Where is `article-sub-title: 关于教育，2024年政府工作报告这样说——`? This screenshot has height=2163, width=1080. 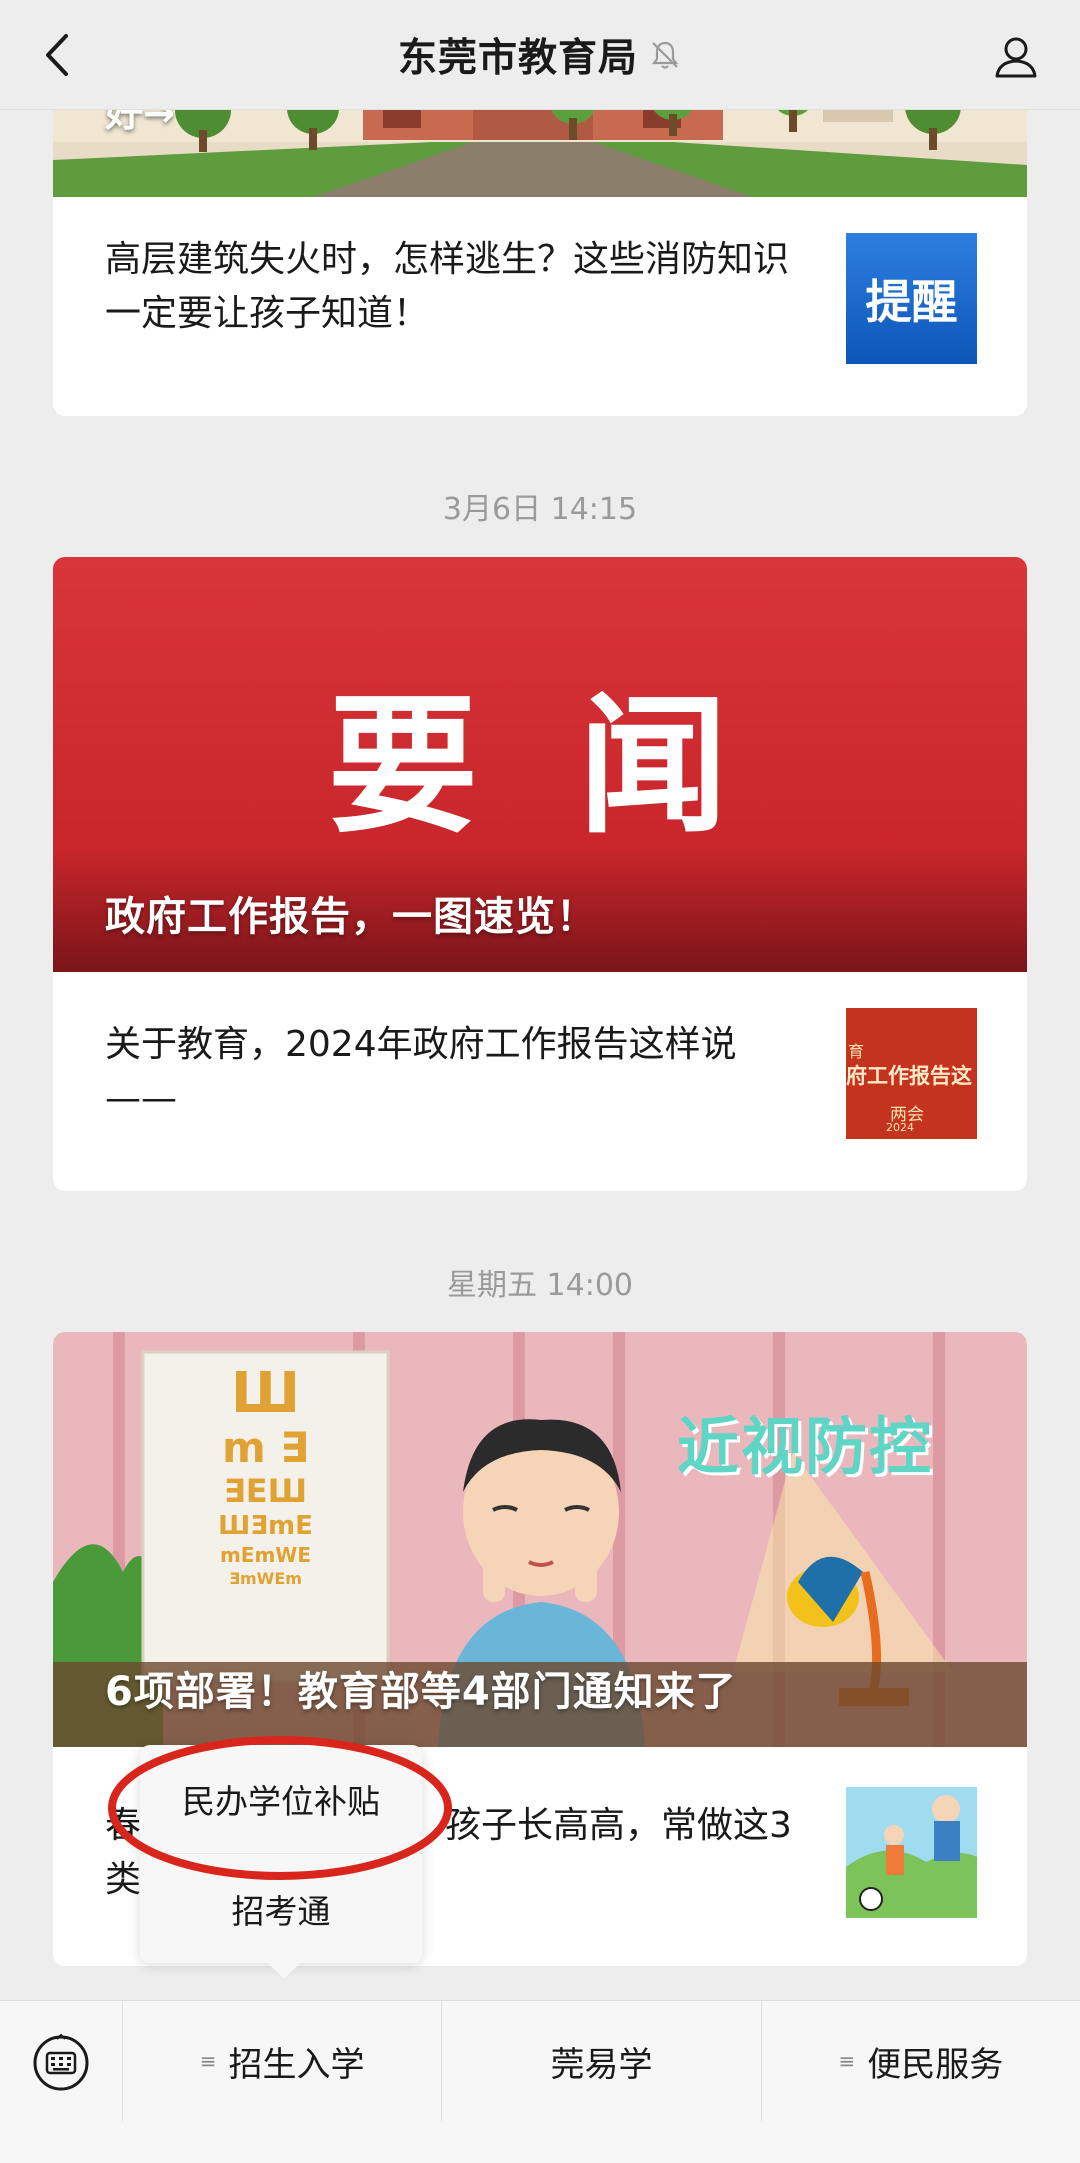 article-sub-title: 关于教育，2024年政府工作报告这样说—— is located at coordinates (421, 1071).